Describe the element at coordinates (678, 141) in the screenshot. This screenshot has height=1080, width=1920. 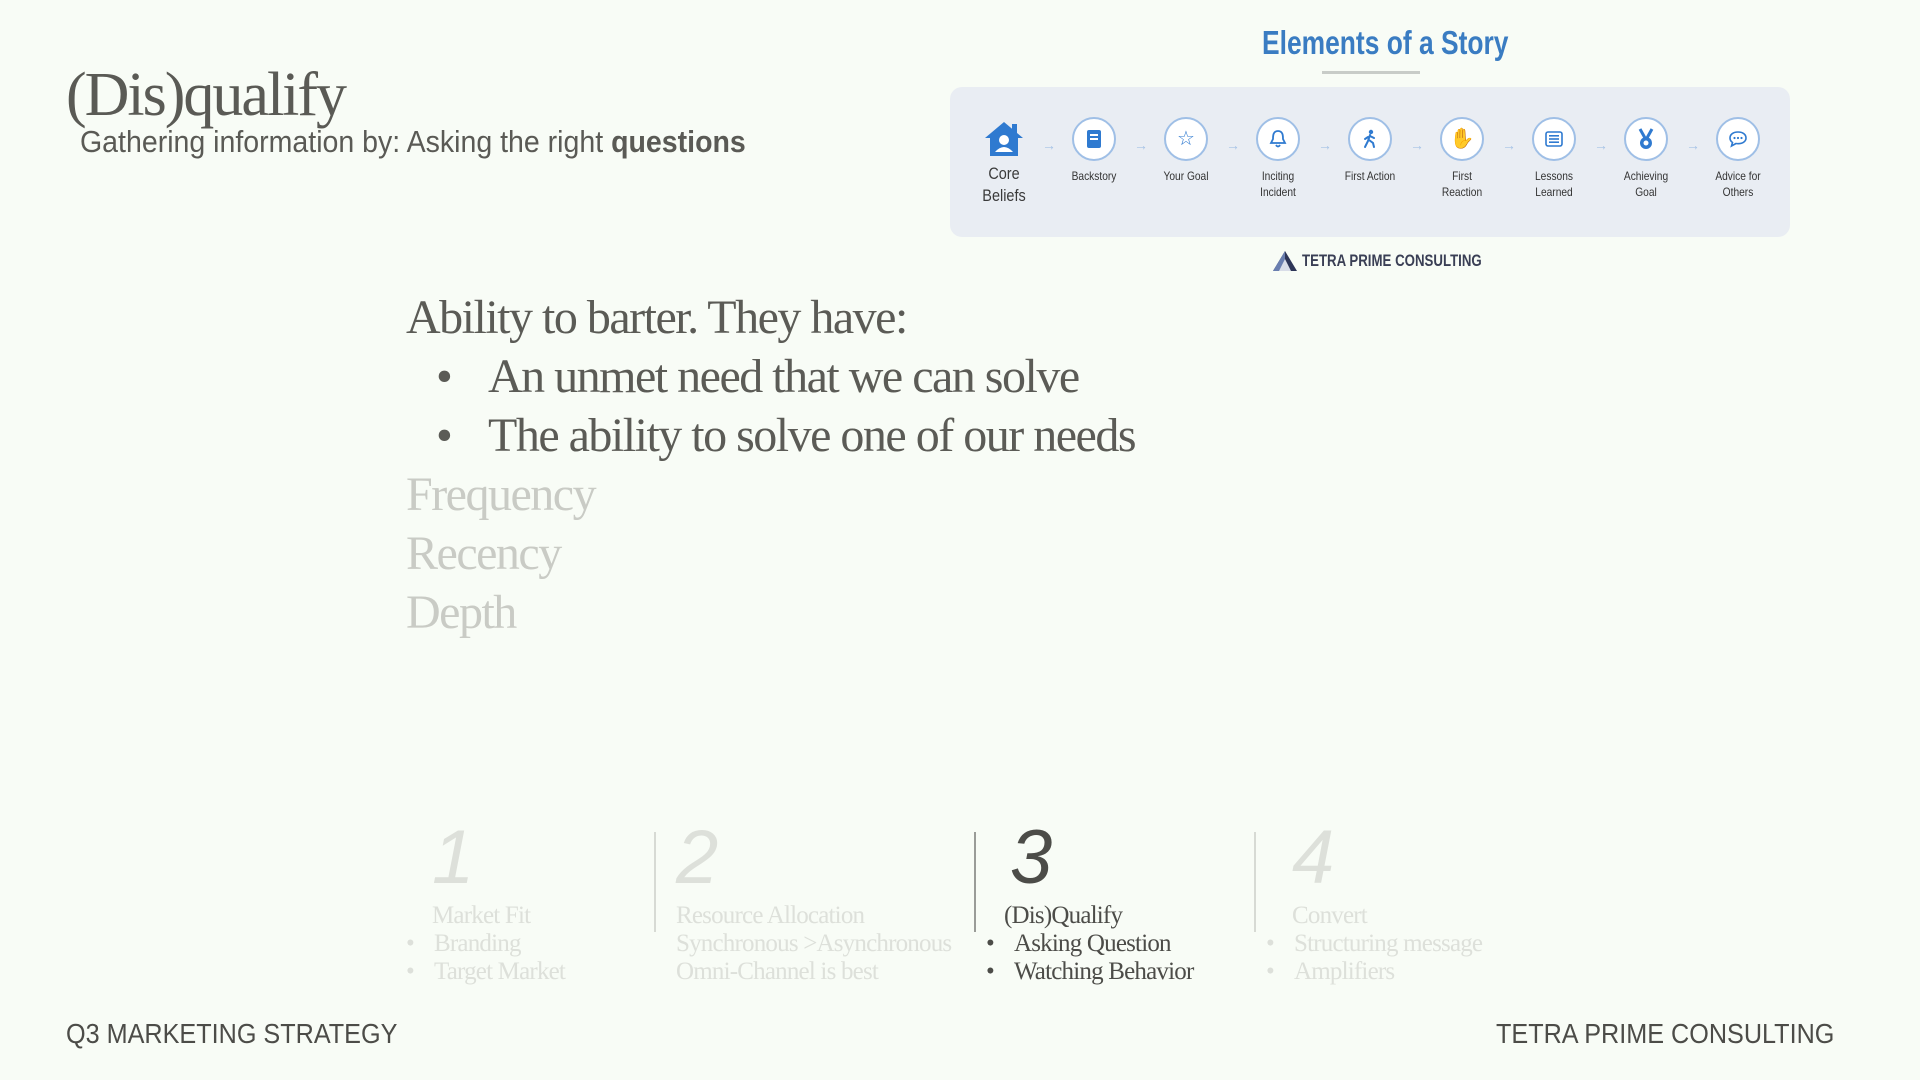
I see `subtitle-bold: questions` at that location.